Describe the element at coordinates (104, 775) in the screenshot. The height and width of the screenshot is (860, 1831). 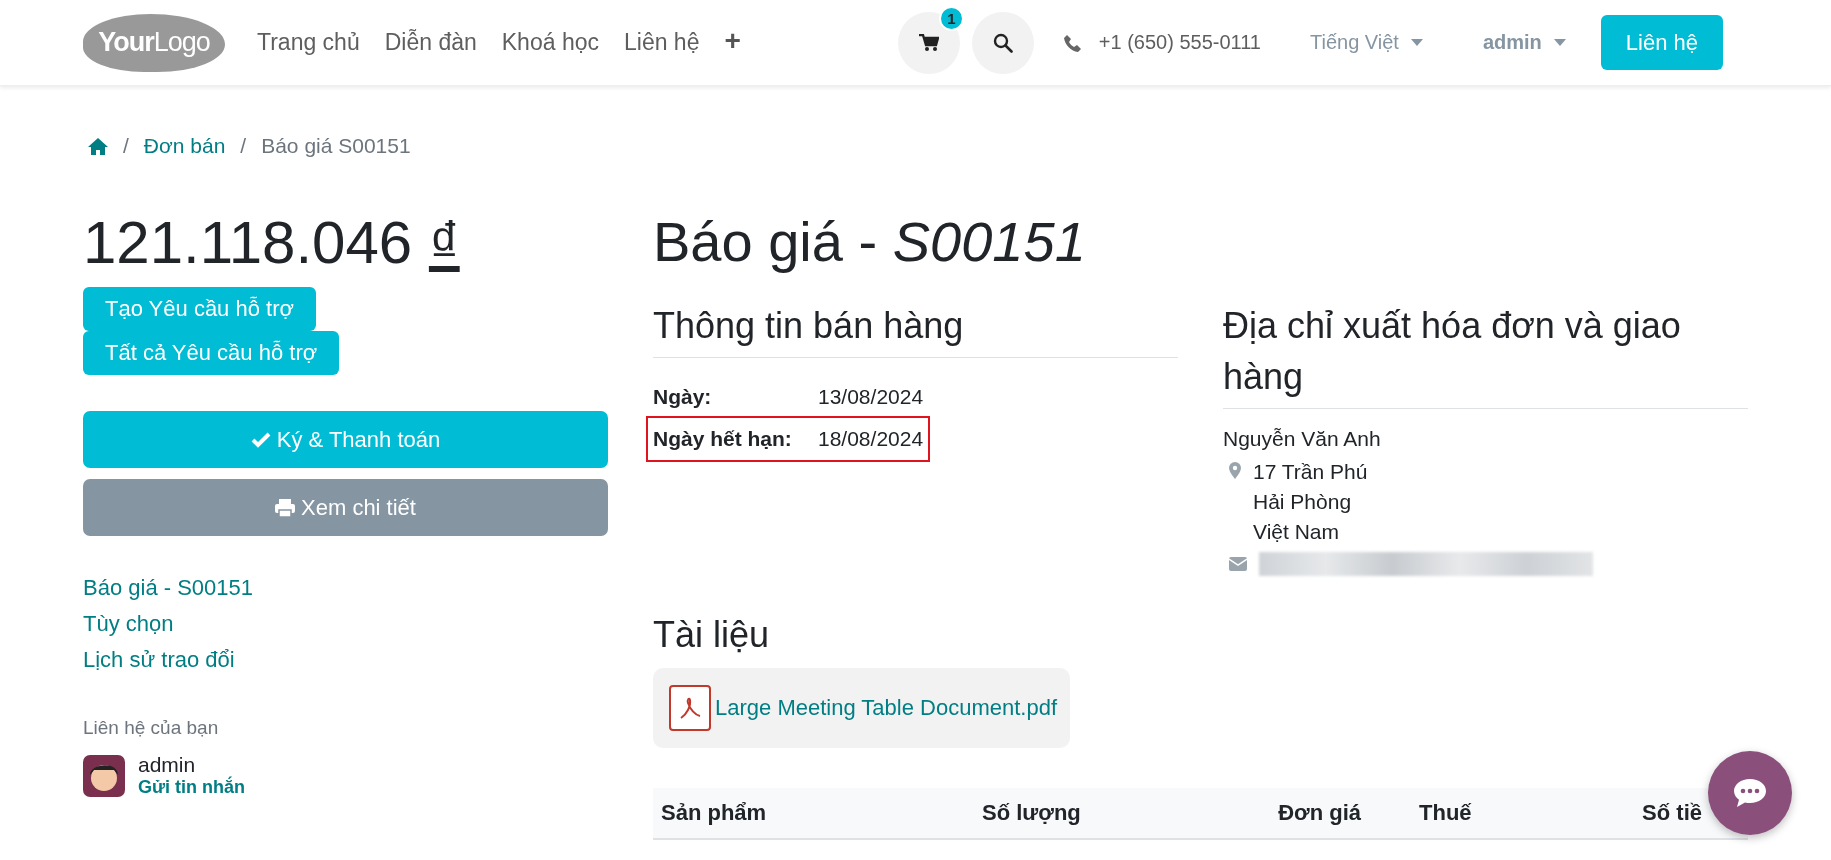
I see `avatar` at that location.